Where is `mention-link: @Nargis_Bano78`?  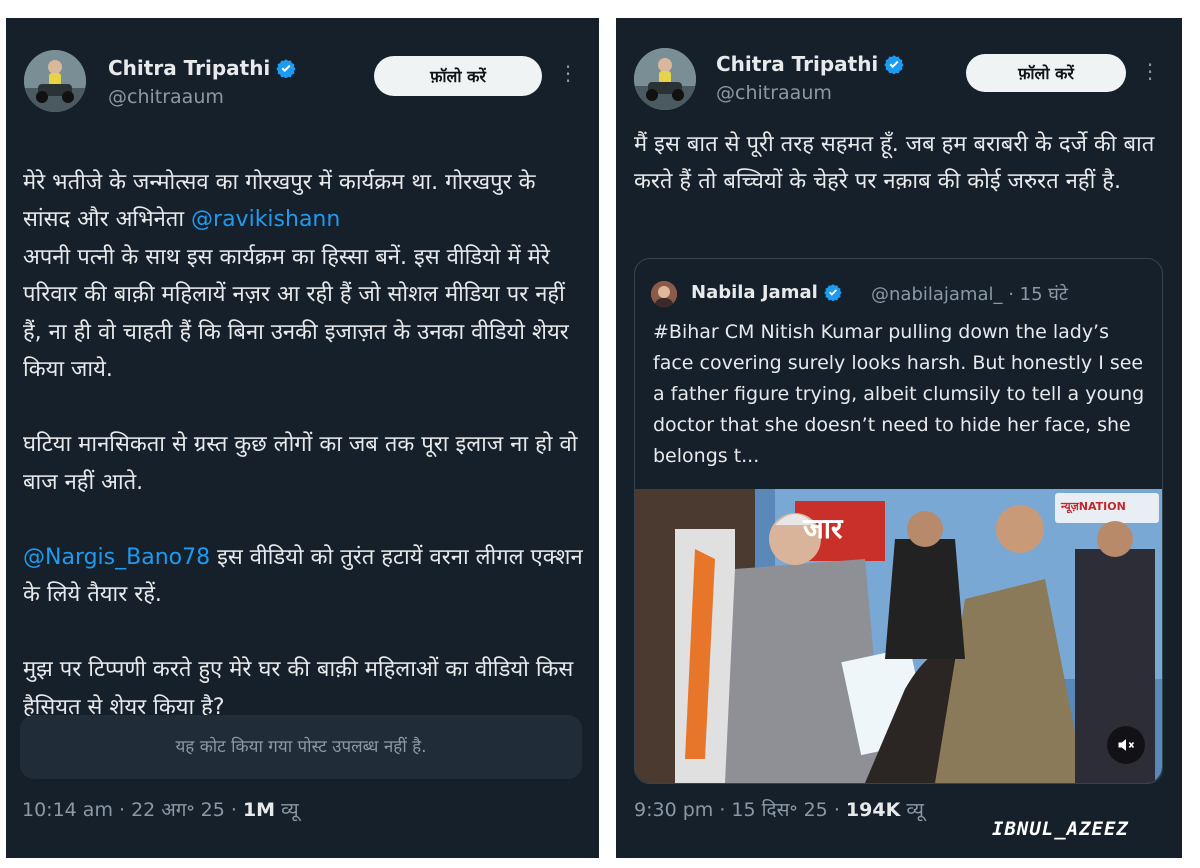 mention-link: @Nargis_Bano78 is located at coordinates (116, 557).